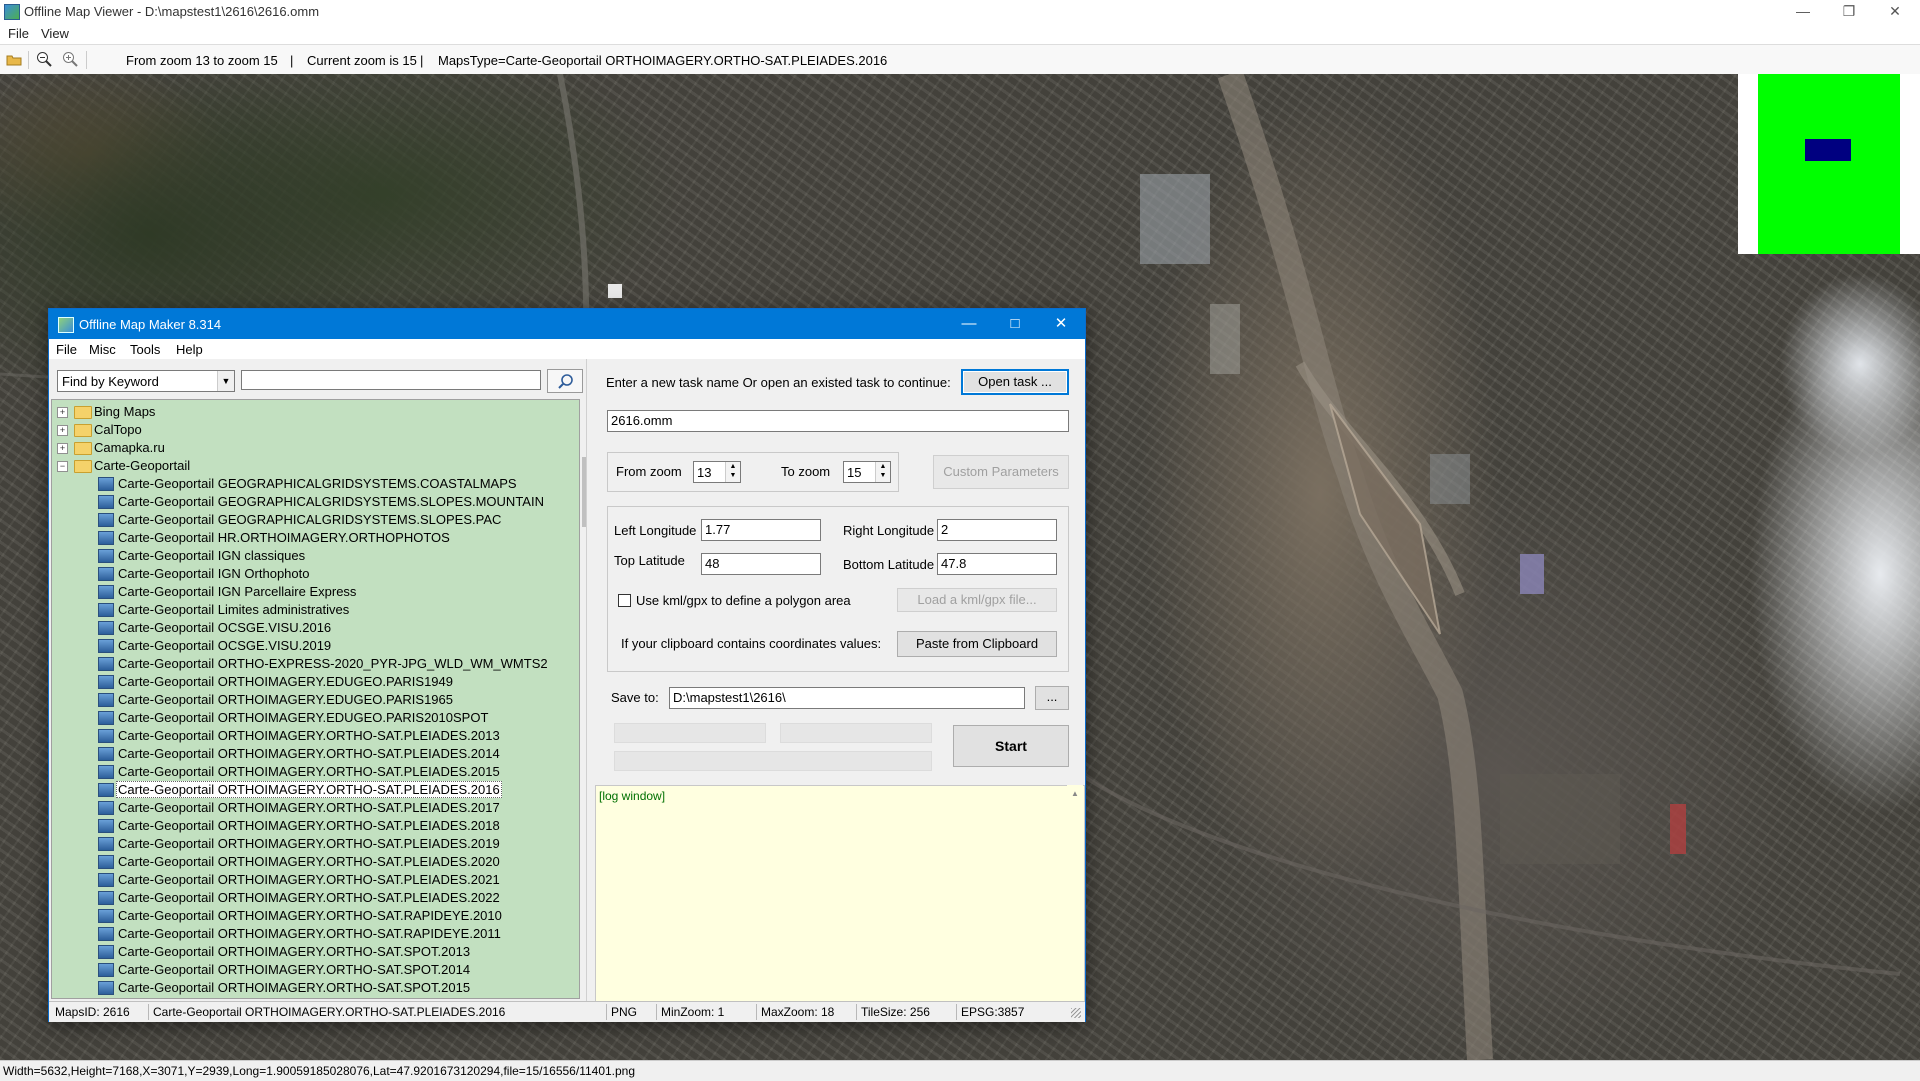 The width and height of the screenshot is (1920, 1081). Describe the element at coordinates (1015, 324) in the screenshot. I see `dialog-maximize-button: □` at that location.